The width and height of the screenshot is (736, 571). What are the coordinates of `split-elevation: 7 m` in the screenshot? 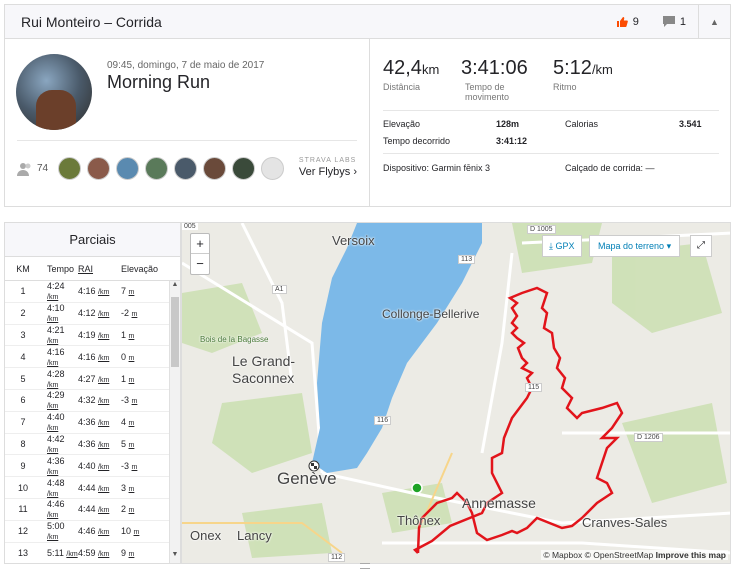 It's located at (128, 291).